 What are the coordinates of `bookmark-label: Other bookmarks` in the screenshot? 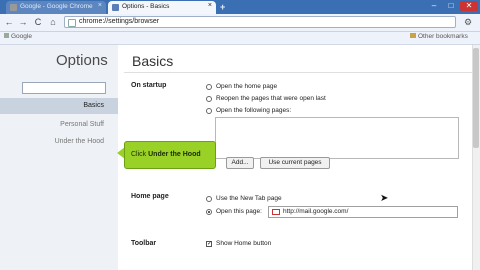 It's located at (443, 36).